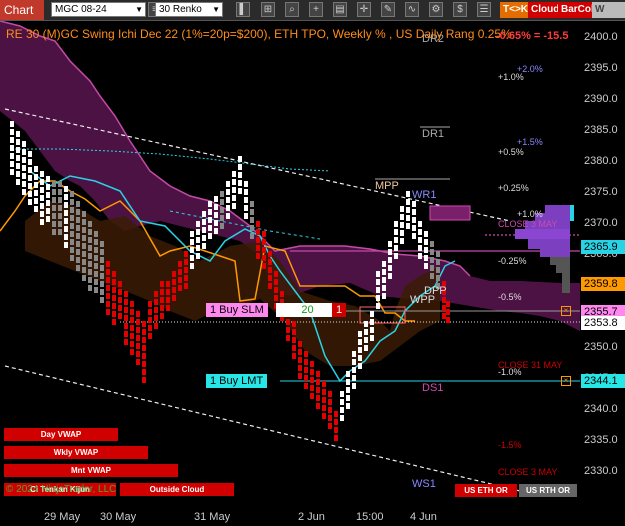 The width and height of the screenshot is (625, 526). Describe the element at coordinates (433, 134) in the screenshot. I see `dr1-label: DR1` at that location.